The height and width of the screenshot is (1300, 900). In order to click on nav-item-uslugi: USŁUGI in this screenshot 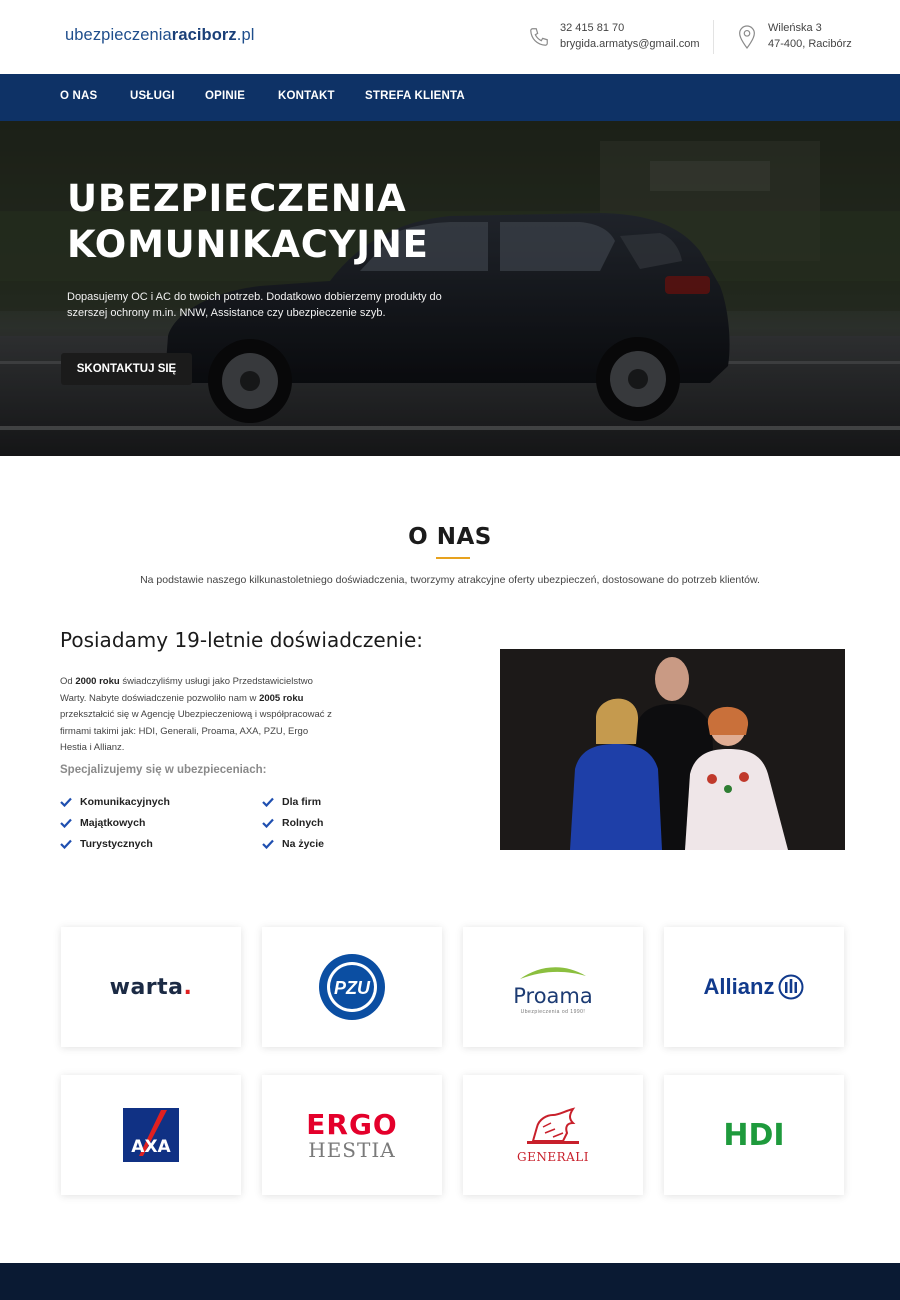, I will do `click(152, 96)`.